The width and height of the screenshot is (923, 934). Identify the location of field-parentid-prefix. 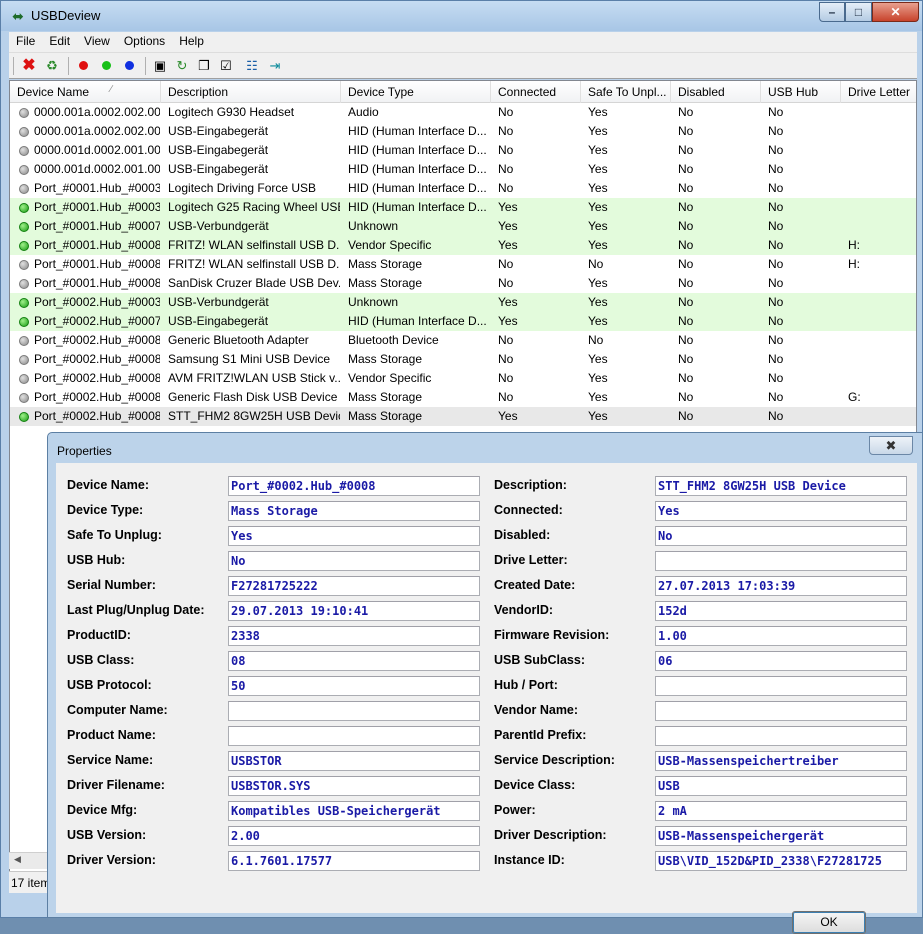
(781, 736).